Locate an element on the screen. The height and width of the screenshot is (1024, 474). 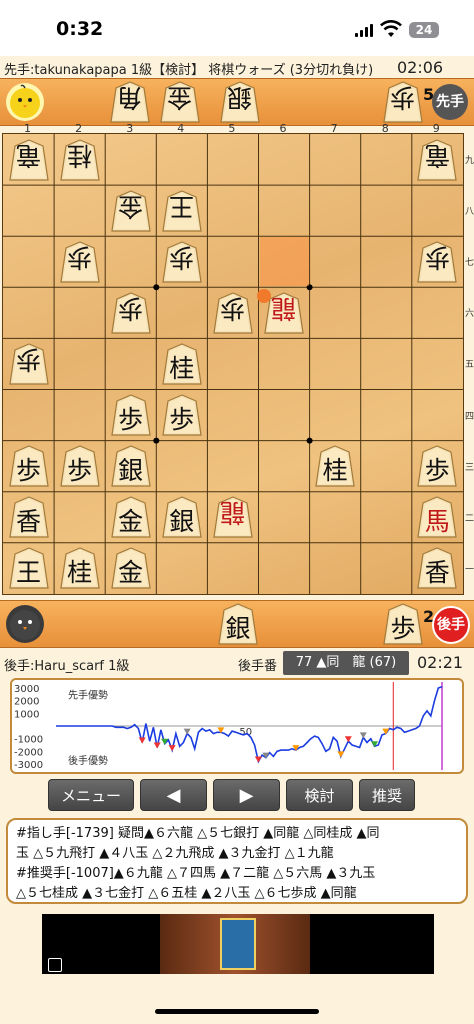
comment-line: 玉 △５九飛打 ▲４八玉 △２九飛成 ▲３九金打 △１九龍 is located at coordinates (175, 853).